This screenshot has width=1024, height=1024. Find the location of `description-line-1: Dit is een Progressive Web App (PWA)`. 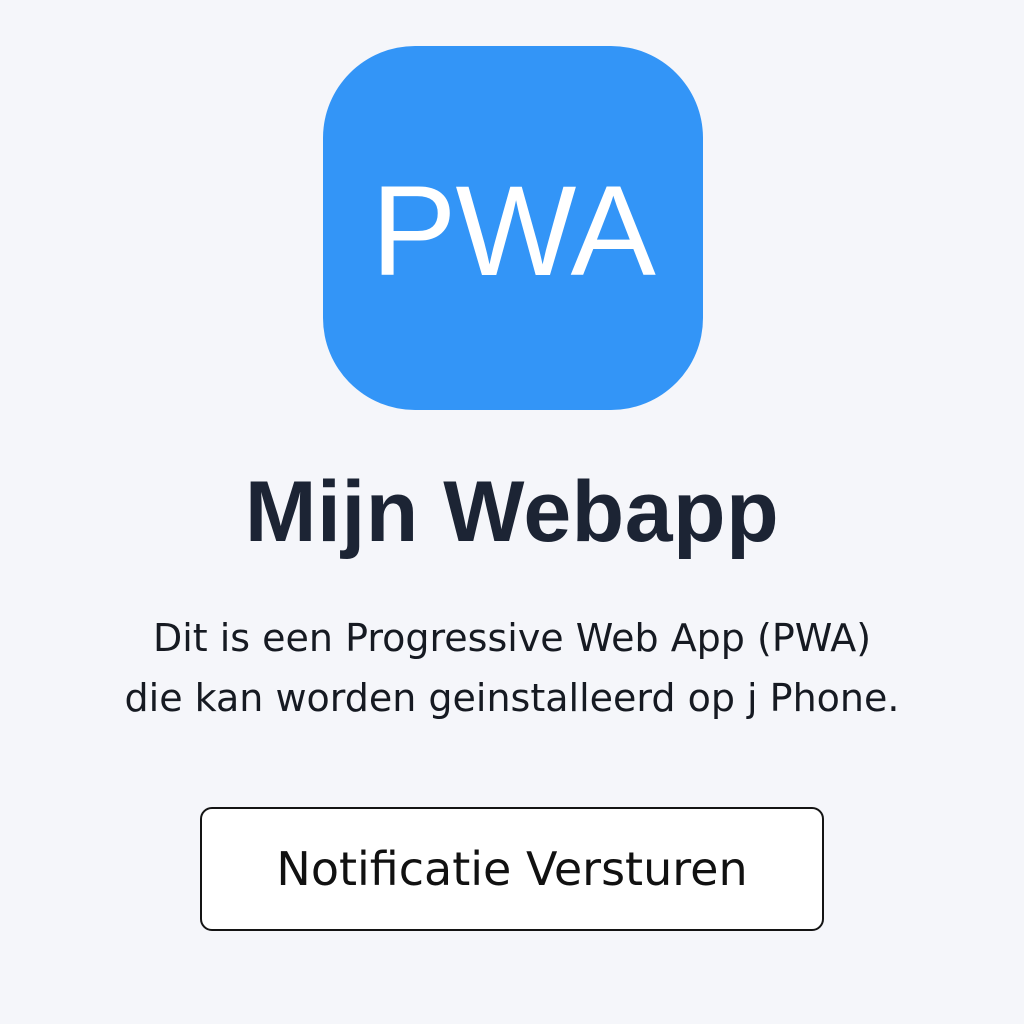

description-line-1: Dit is een Progressive Web App (PWA) is located at coordinates (512, 638).